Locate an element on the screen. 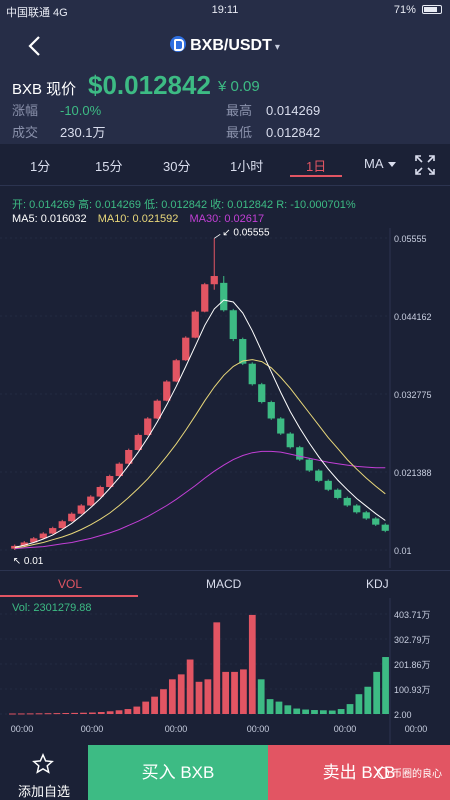 Image resolution: width=450 pixels, height=800 pixels. dropdown-arrow-icon is located at coordinates (391, 164).